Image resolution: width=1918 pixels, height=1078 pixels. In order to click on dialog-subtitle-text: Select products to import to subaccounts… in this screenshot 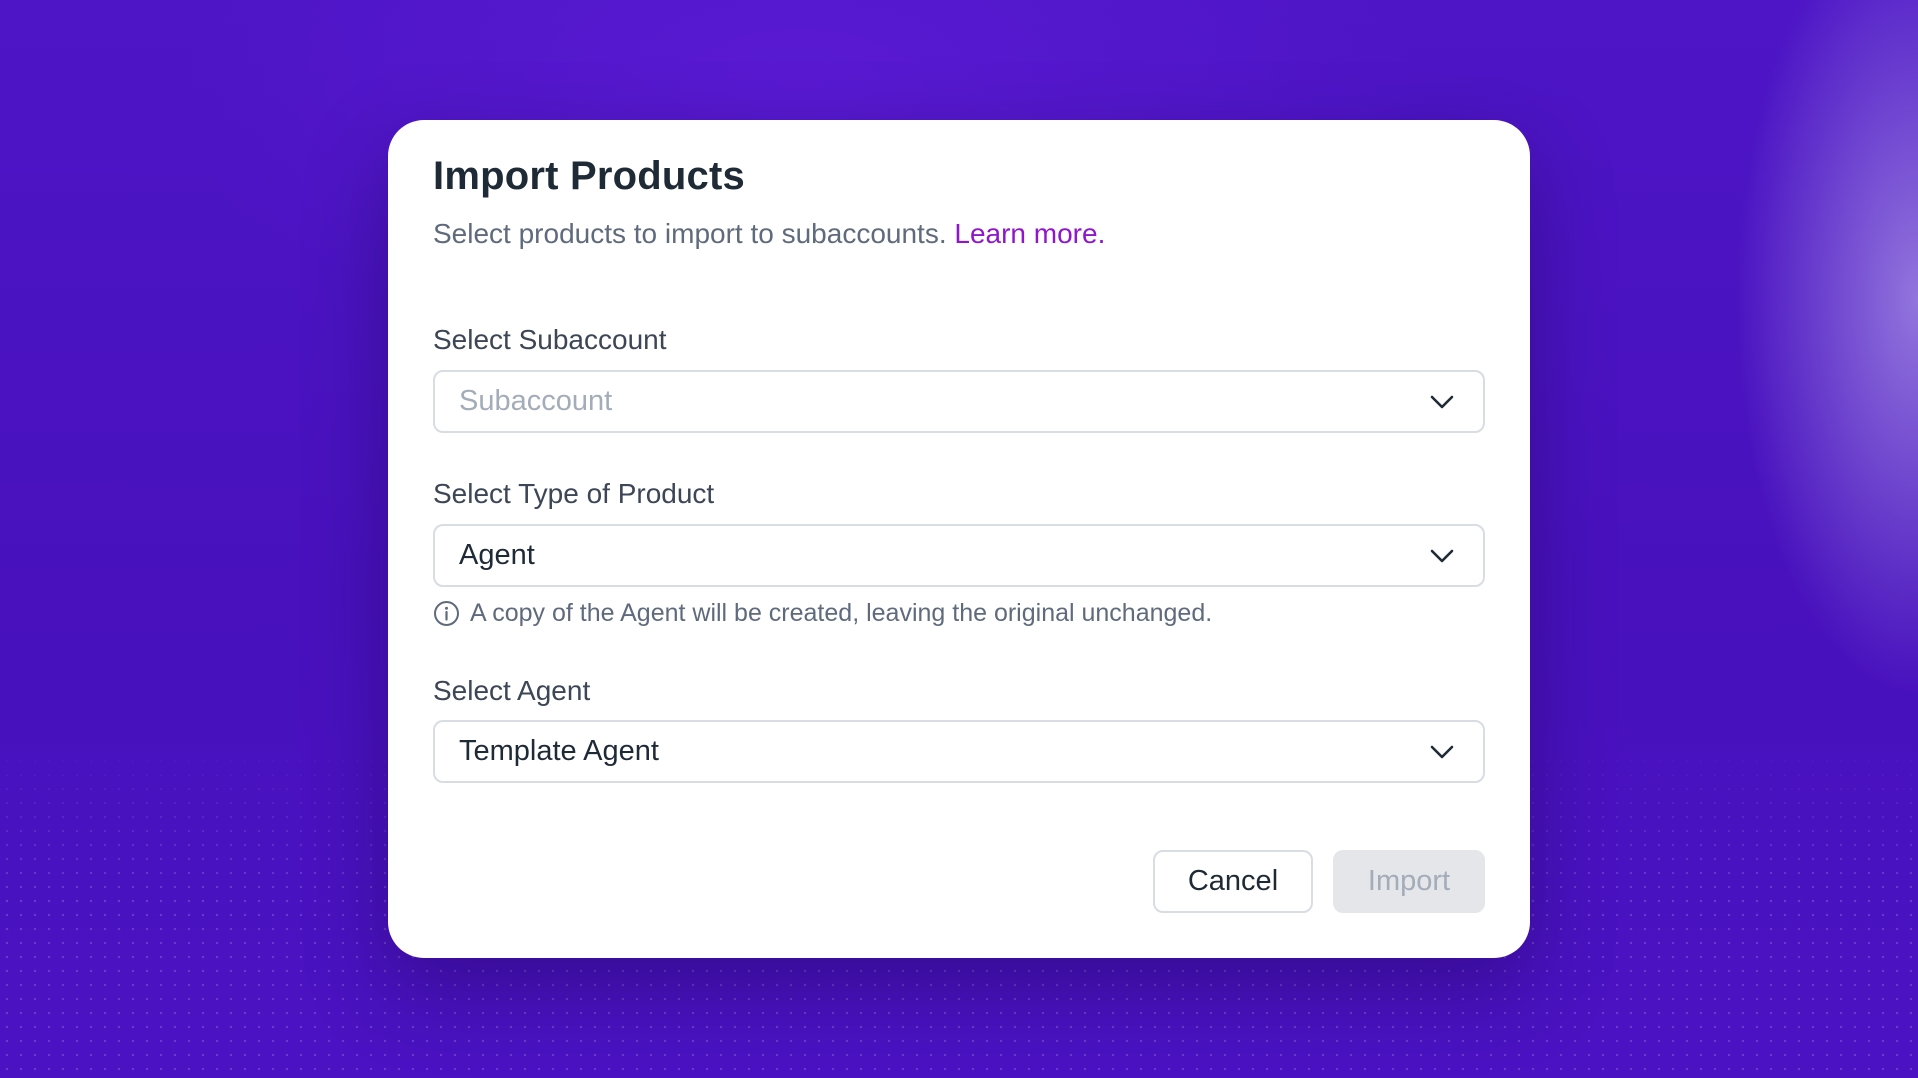, I will do `click(690, 233)`.